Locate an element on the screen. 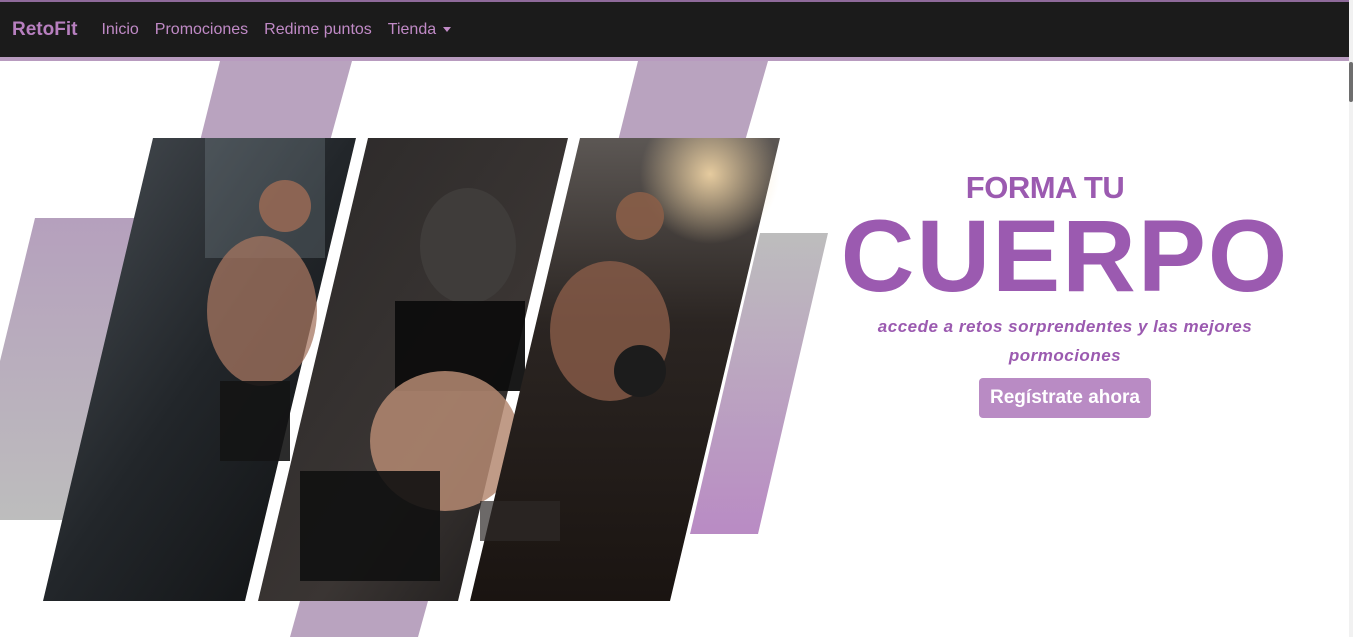  nav-dropdown-tienda-label: Tienda is located at coordinates (412, 29).